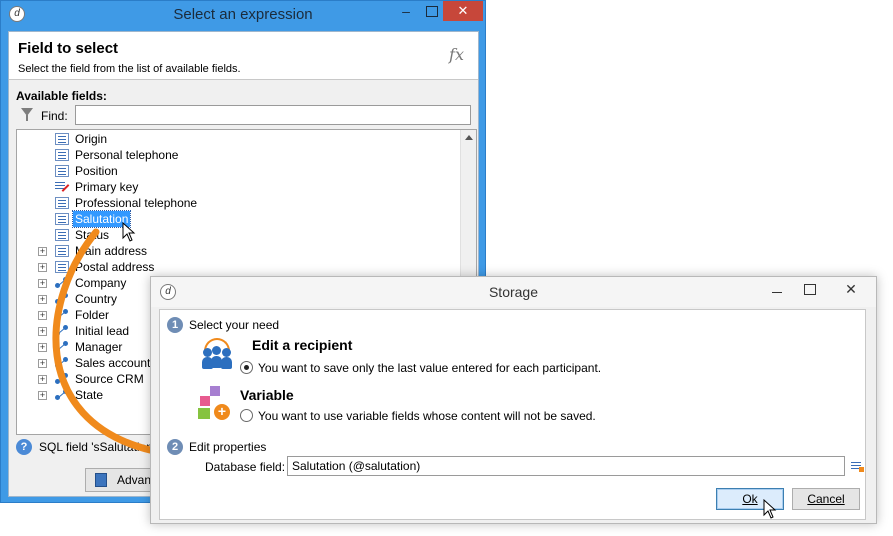  What do you see at coordinates (62, 187) in the screenshot?
I see `primary-key-icon` at bounding box center [62, 187].